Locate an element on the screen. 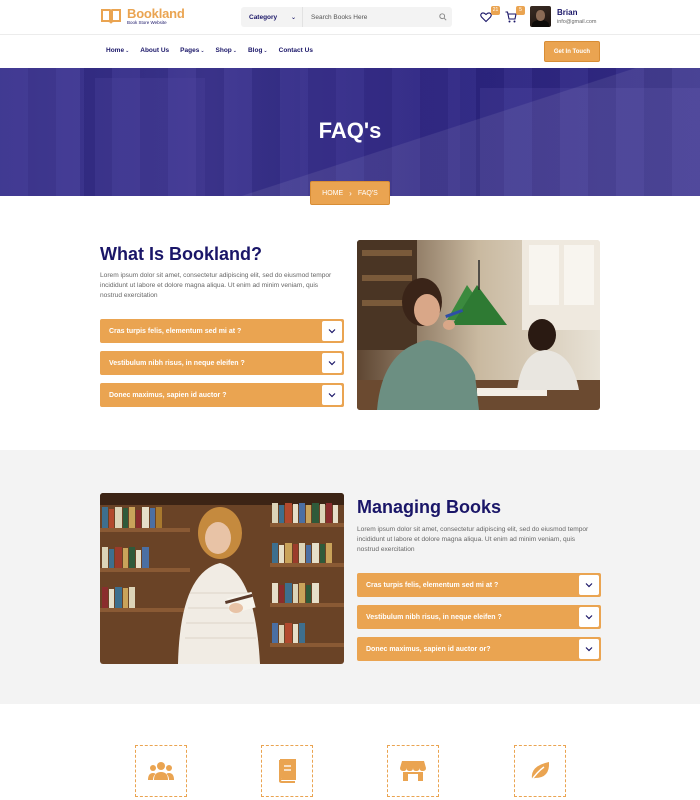 This screenshot has height=800, width=700. user-name: Brian is located at coordinates (567, 12).